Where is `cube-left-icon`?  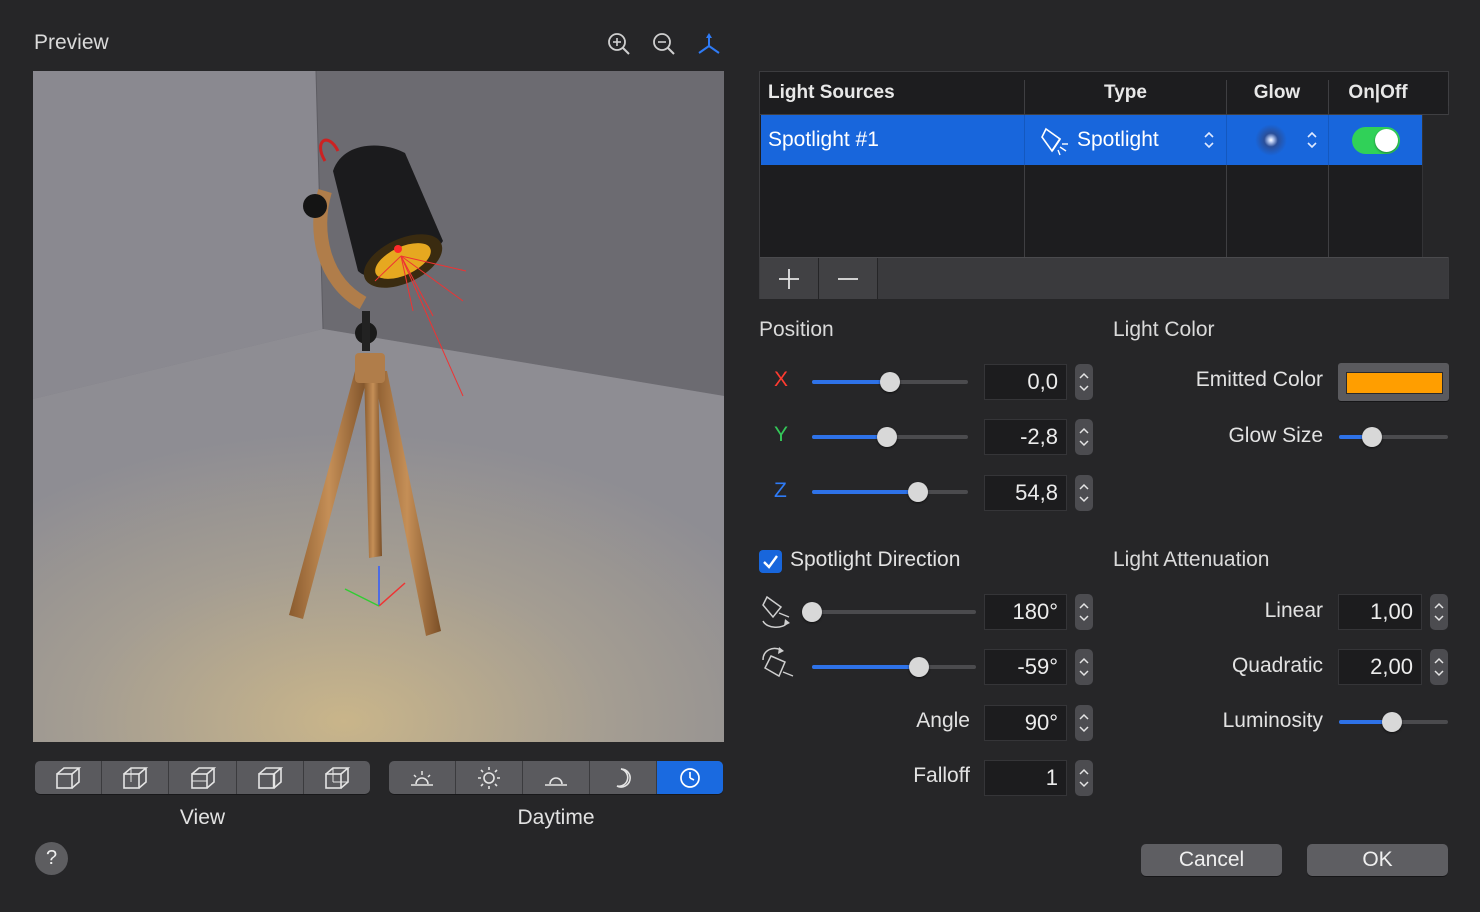
cube-left-icon is located at coordinates (270, 777).